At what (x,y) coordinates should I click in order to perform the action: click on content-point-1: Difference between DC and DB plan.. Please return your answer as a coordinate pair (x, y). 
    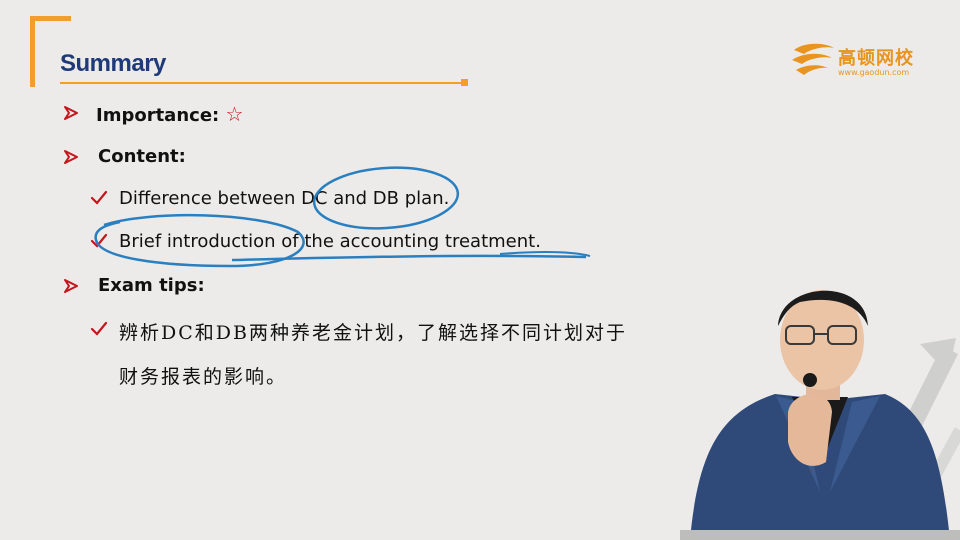
    Looking at the image, I should click on (284, 198).